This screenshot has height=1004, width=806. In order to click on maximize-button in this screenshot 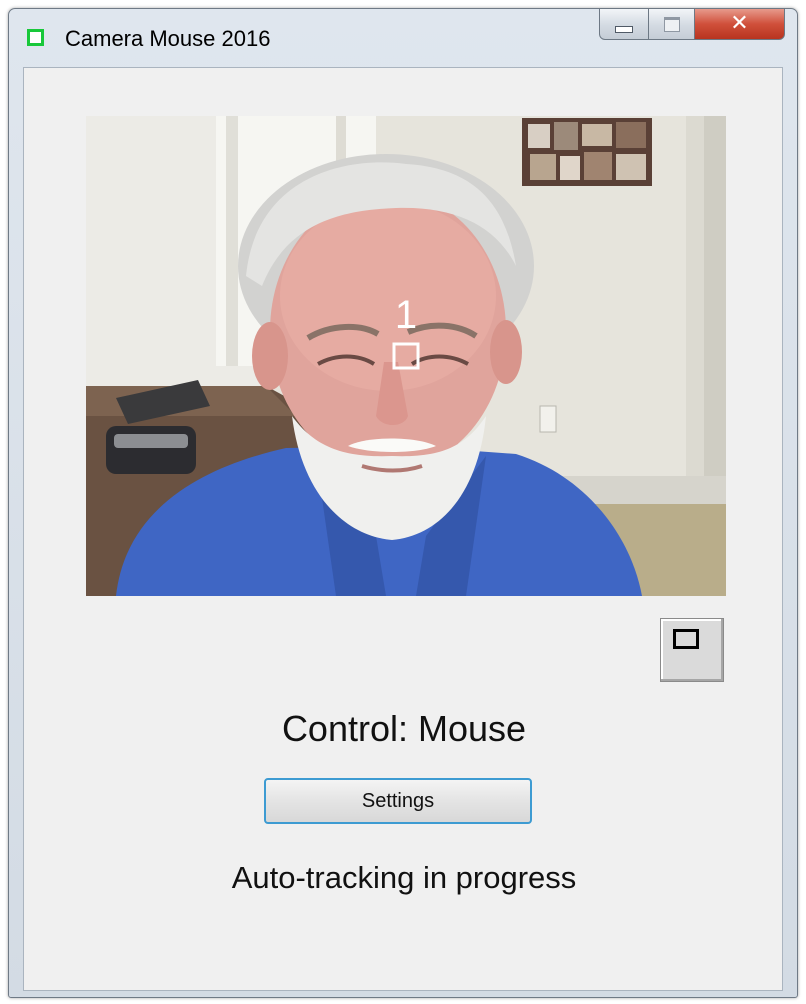, I will do `click(672, 24)`.